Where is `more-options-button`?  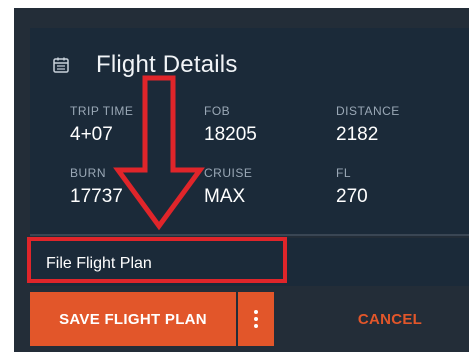 more-options-button is located at coordinates (256, 319).